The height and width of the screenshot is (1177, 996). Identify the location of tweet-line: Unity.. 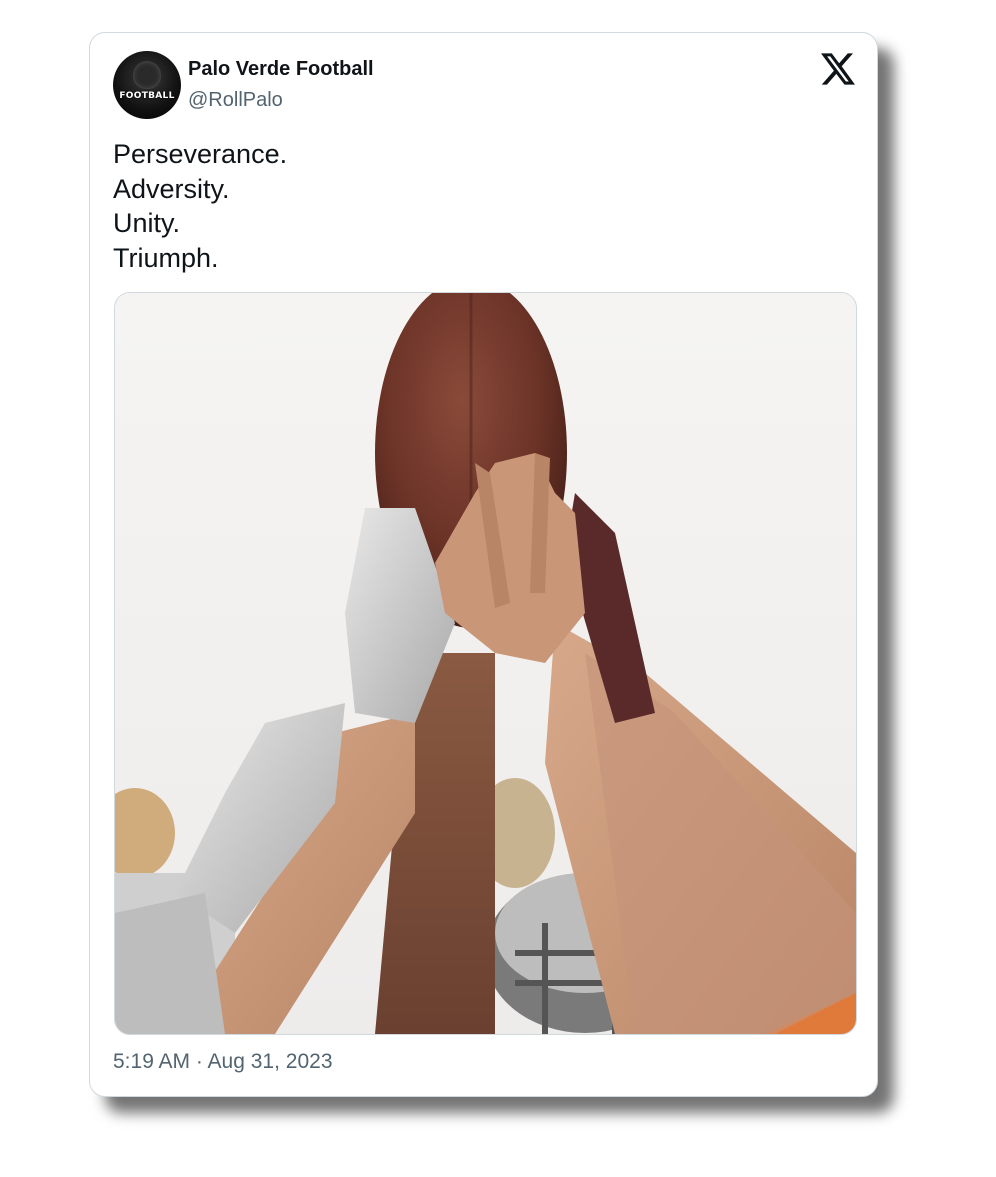
(147, 223).